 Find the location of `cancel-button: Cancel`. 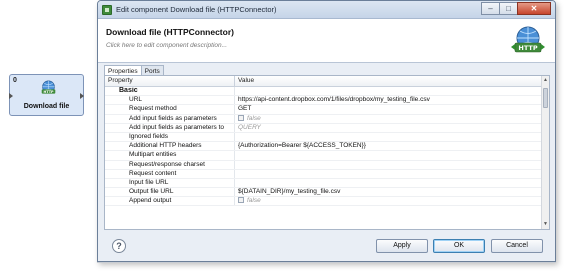

cancel-button: Cancel is located at coordinates (517, 246).